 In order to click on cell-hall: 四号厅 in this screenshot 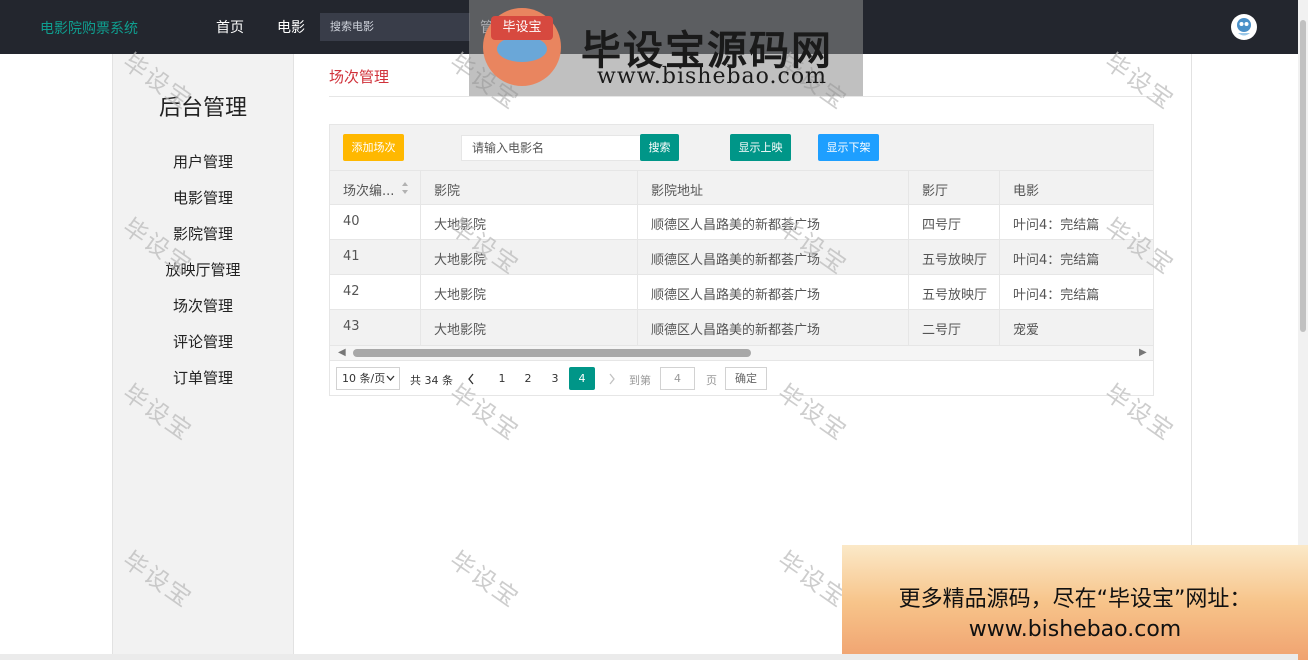, I will do `click(942, 225)`.